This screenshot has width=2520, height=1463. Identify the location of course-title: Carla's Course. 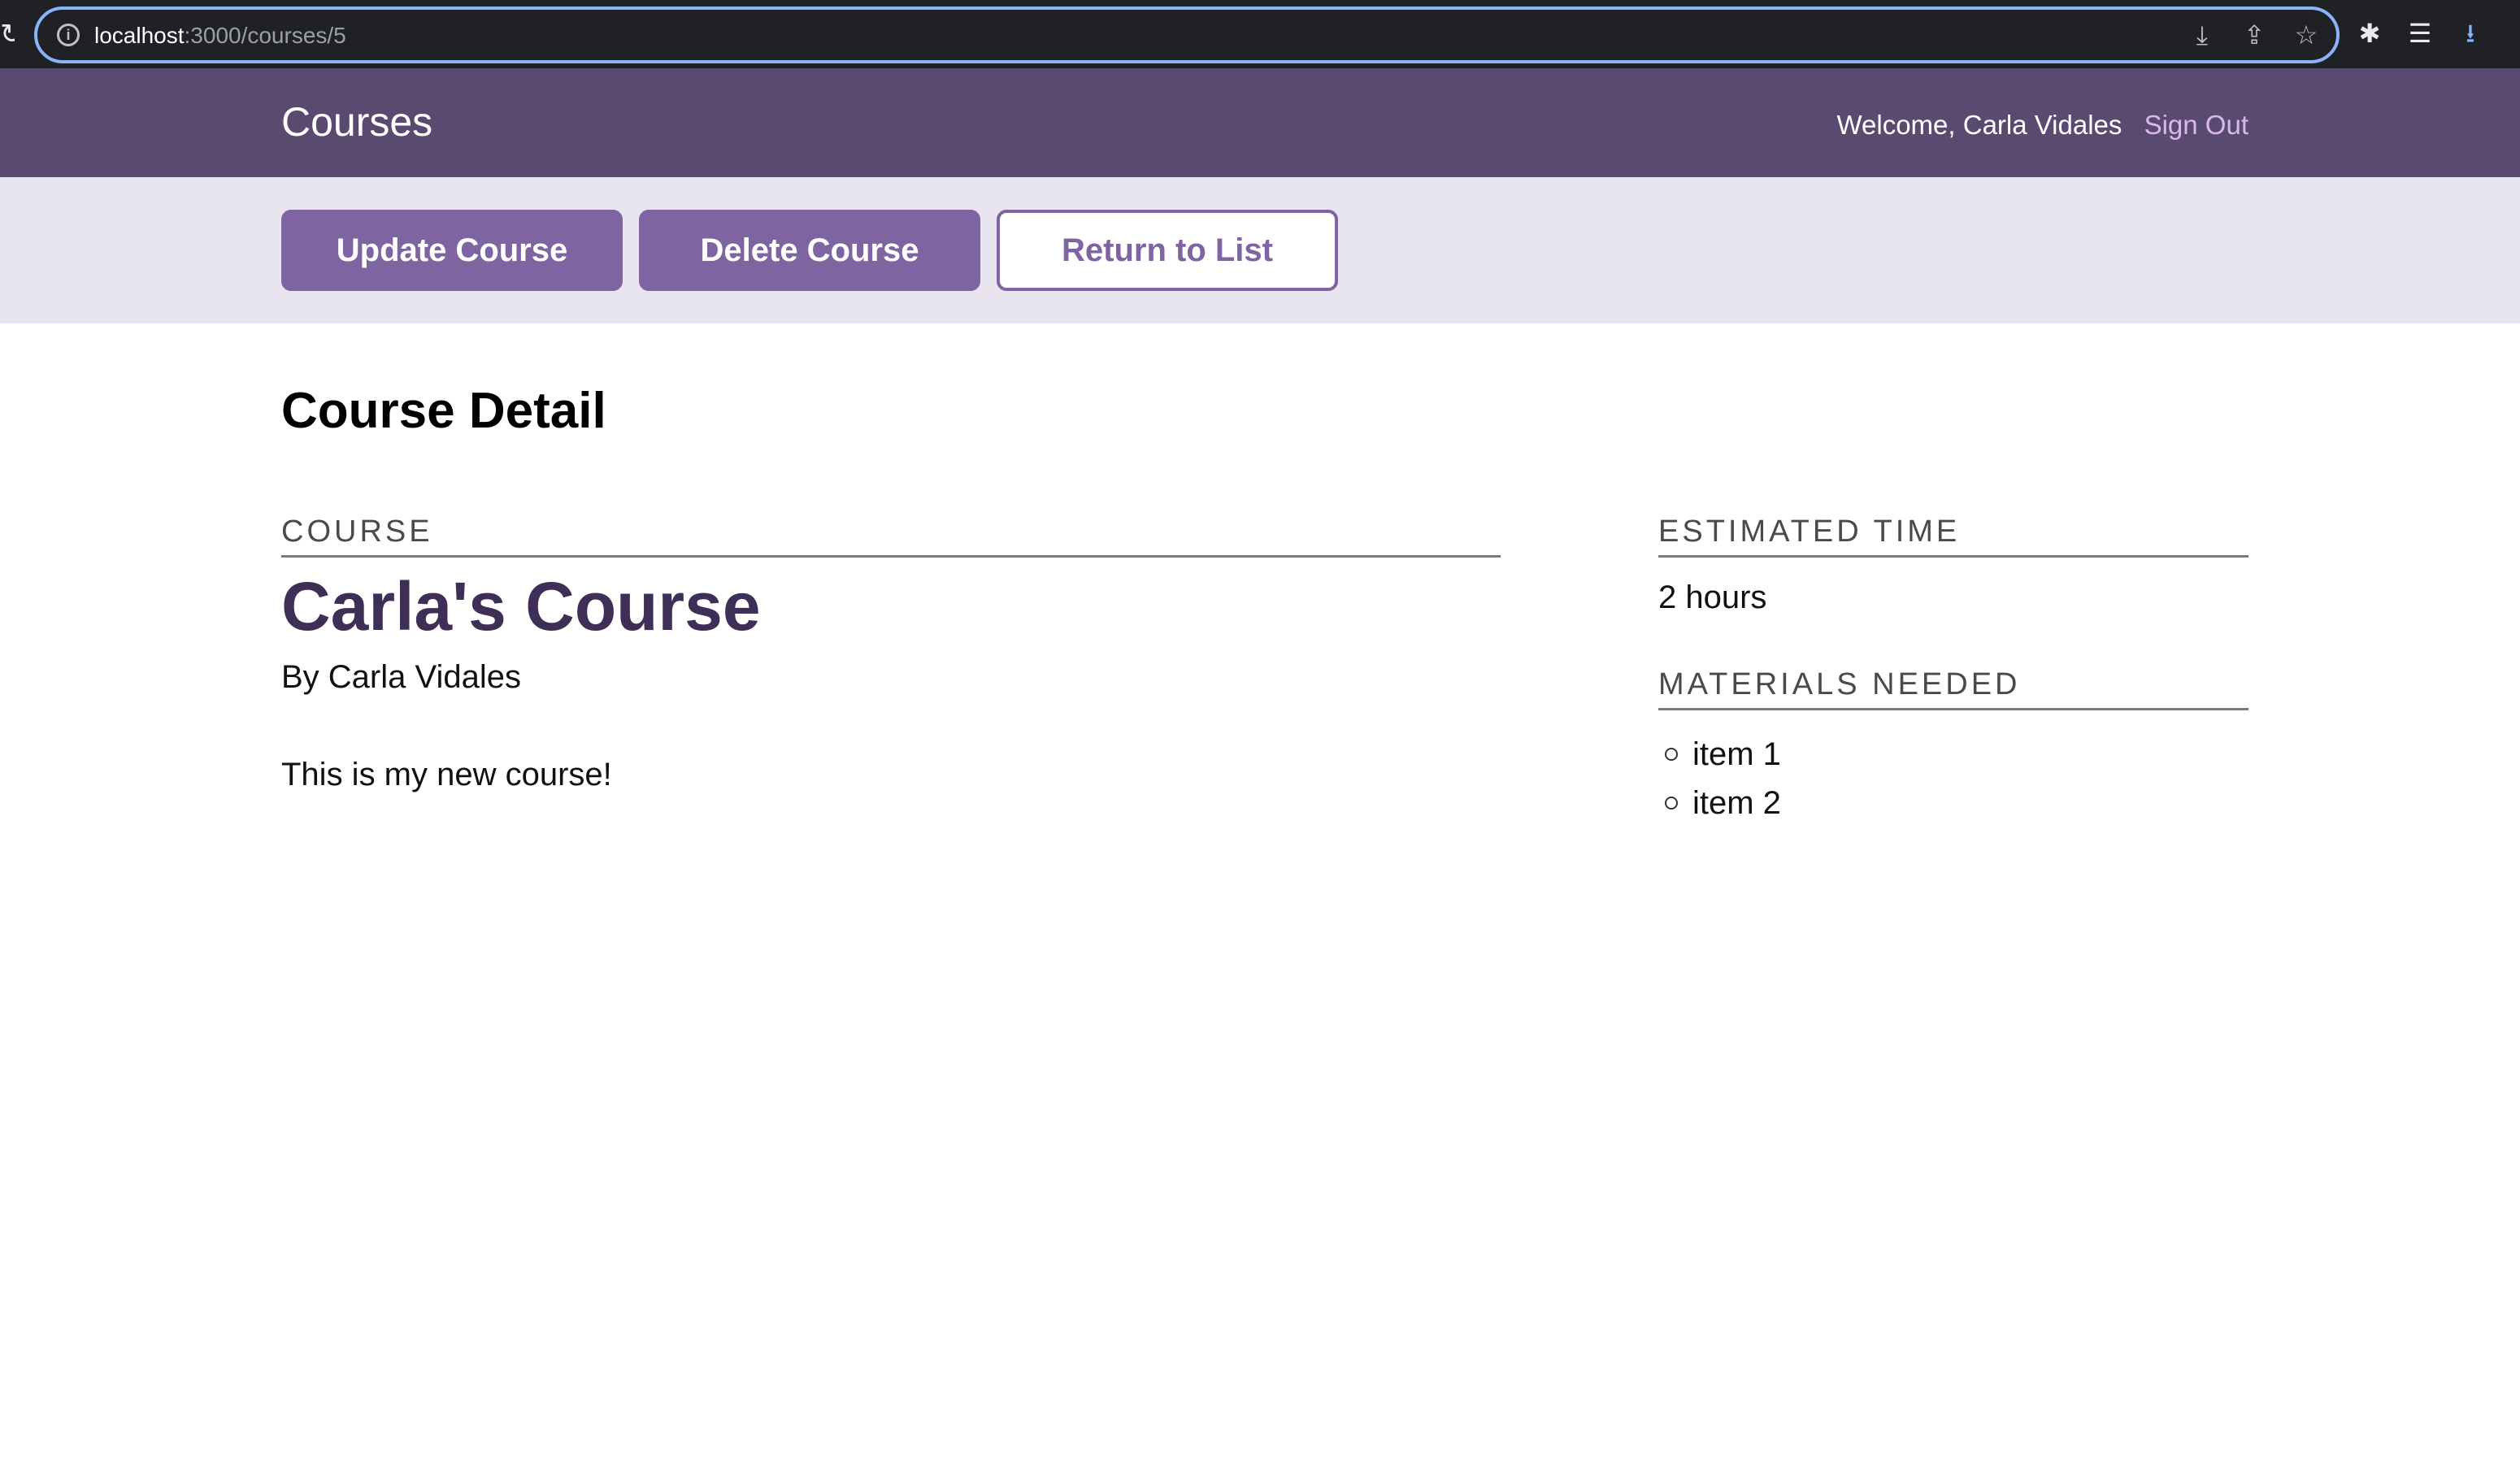
(521, 606).